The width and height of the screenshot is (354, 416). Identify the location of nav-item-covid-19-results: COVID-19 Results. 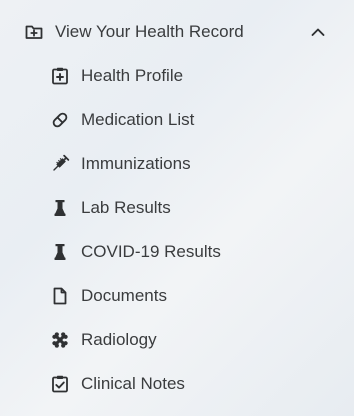
(177, 252).